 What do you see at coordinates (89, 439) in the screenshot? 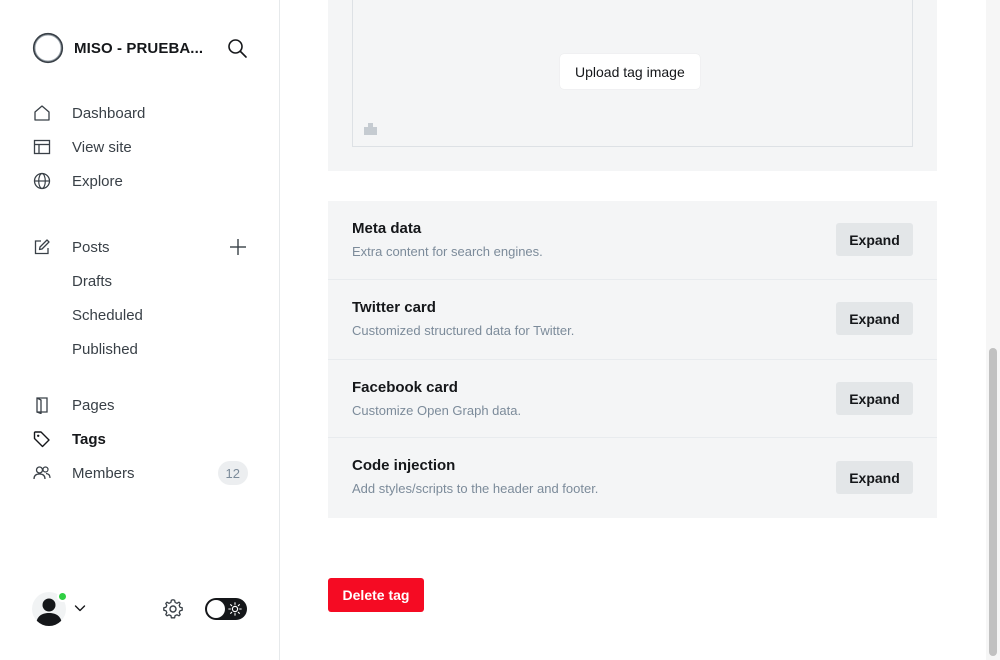
I see `nav-tags-label: Tags` at bounding box center [89, 439].